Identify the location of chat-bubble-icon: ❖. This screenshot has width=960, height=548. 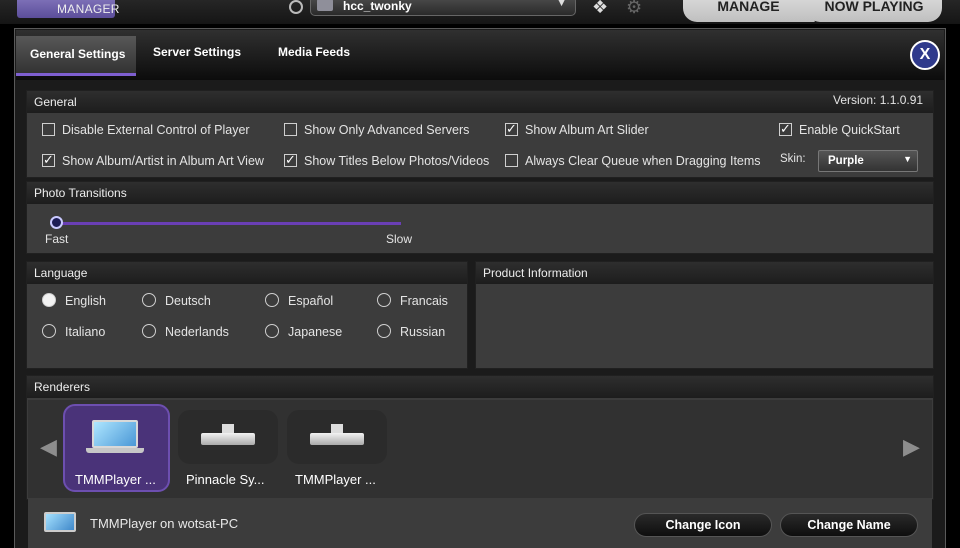
(600, 9).